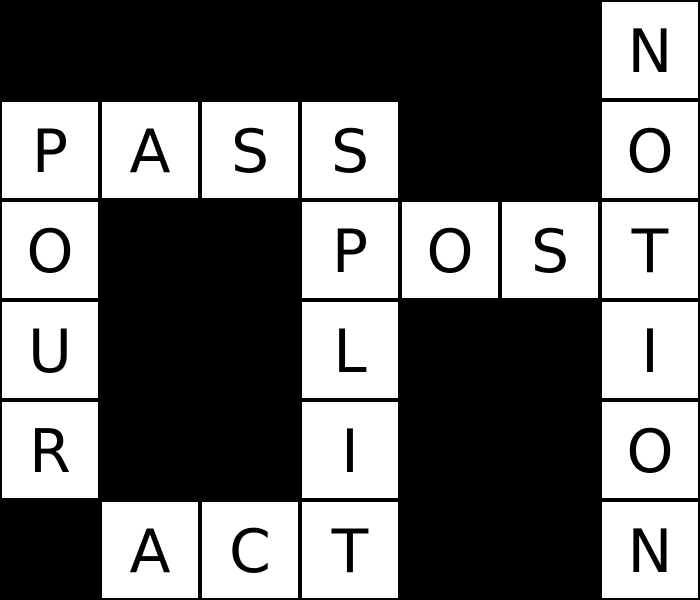 Image resolution: width=700 pixels, height=600 pixels. I want to click on crossword-cell-r3-c0: U, so click(50, 350).